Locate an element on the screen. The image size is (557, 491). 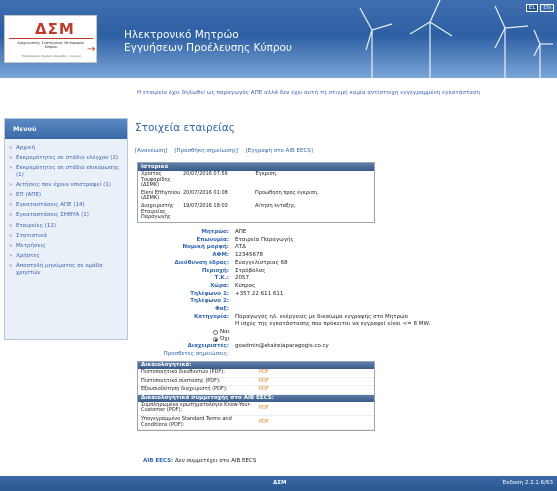
aib-register-link: [Εγγραφή στο AIB EECS] is located at coordinates (279, 151).